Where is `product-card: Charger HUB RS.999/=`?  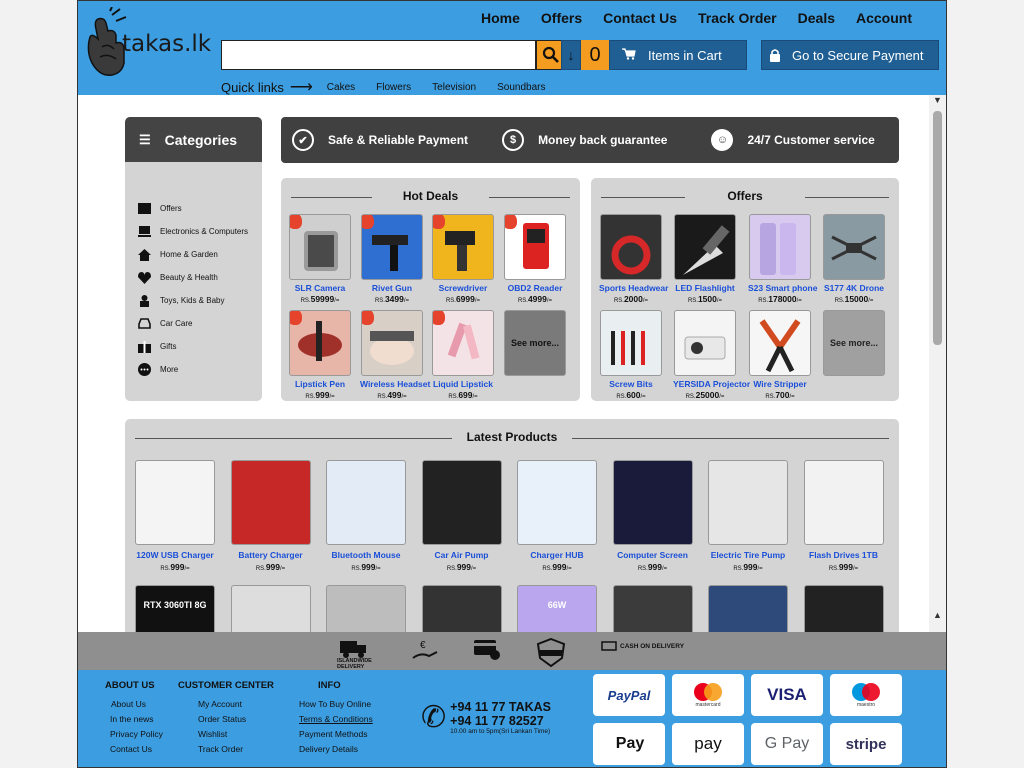
product-card: Charger HUB RS.999/= is located at coordinates (557, 516).